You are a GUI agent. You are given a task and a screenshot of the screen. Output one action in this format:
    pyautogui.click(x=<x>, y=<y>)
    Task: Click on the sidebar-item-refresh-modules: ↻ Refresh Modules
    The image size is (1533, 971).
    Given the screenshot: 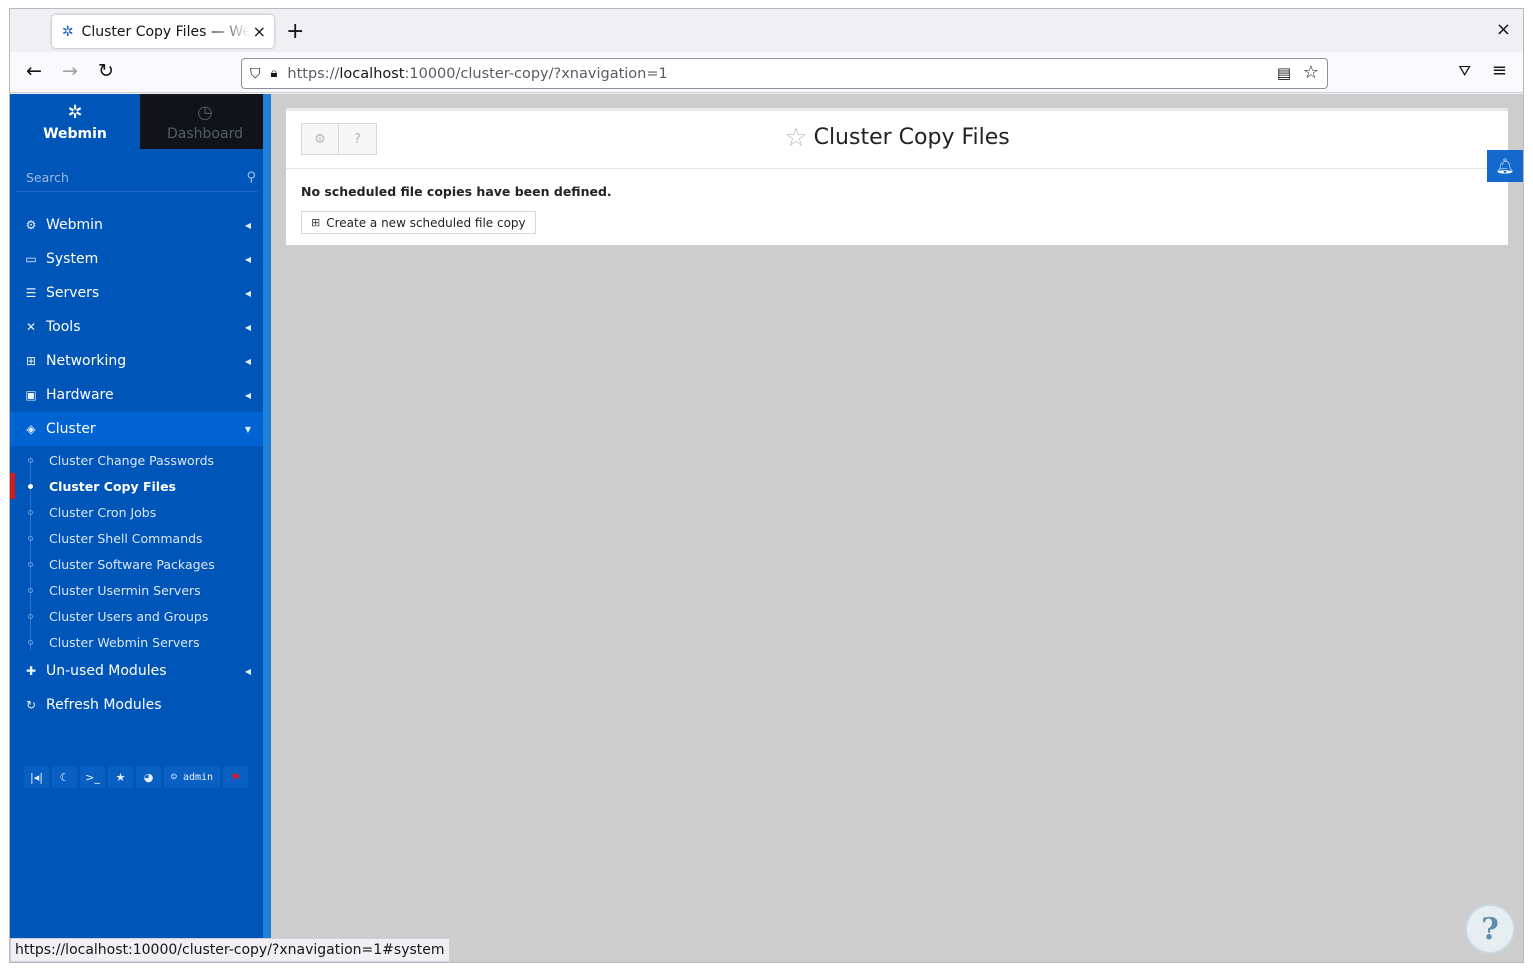 What is the action you would take?
    pyautogui.click(x=136, y=705)
    